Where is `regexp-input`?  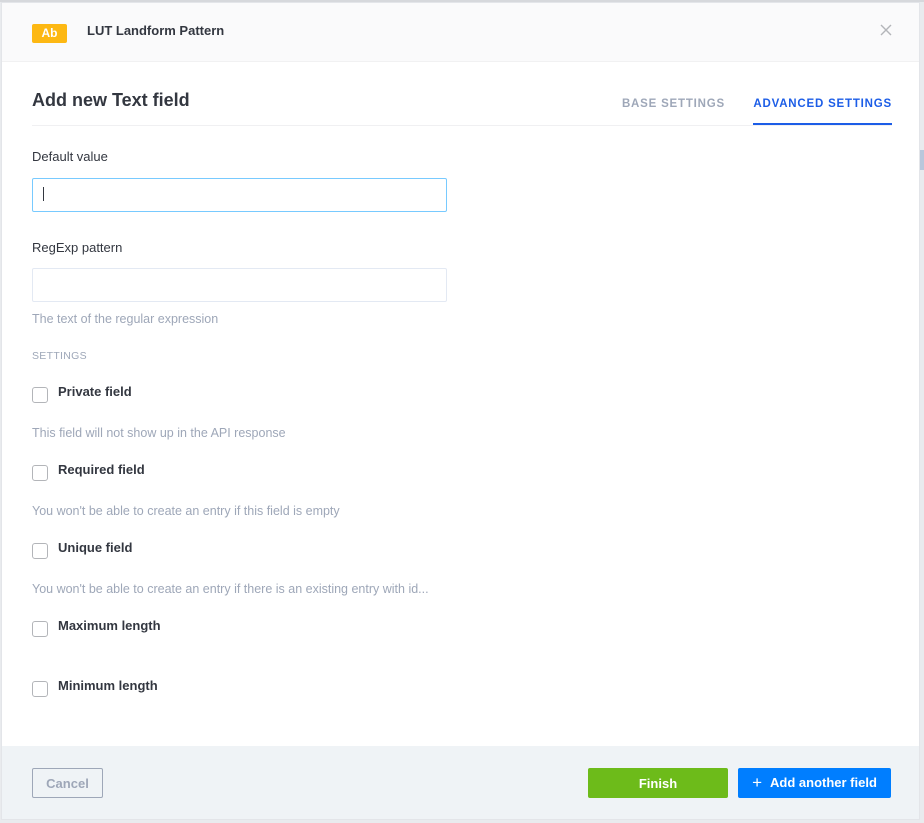
regexp-input is located at coordinates (239, 285).